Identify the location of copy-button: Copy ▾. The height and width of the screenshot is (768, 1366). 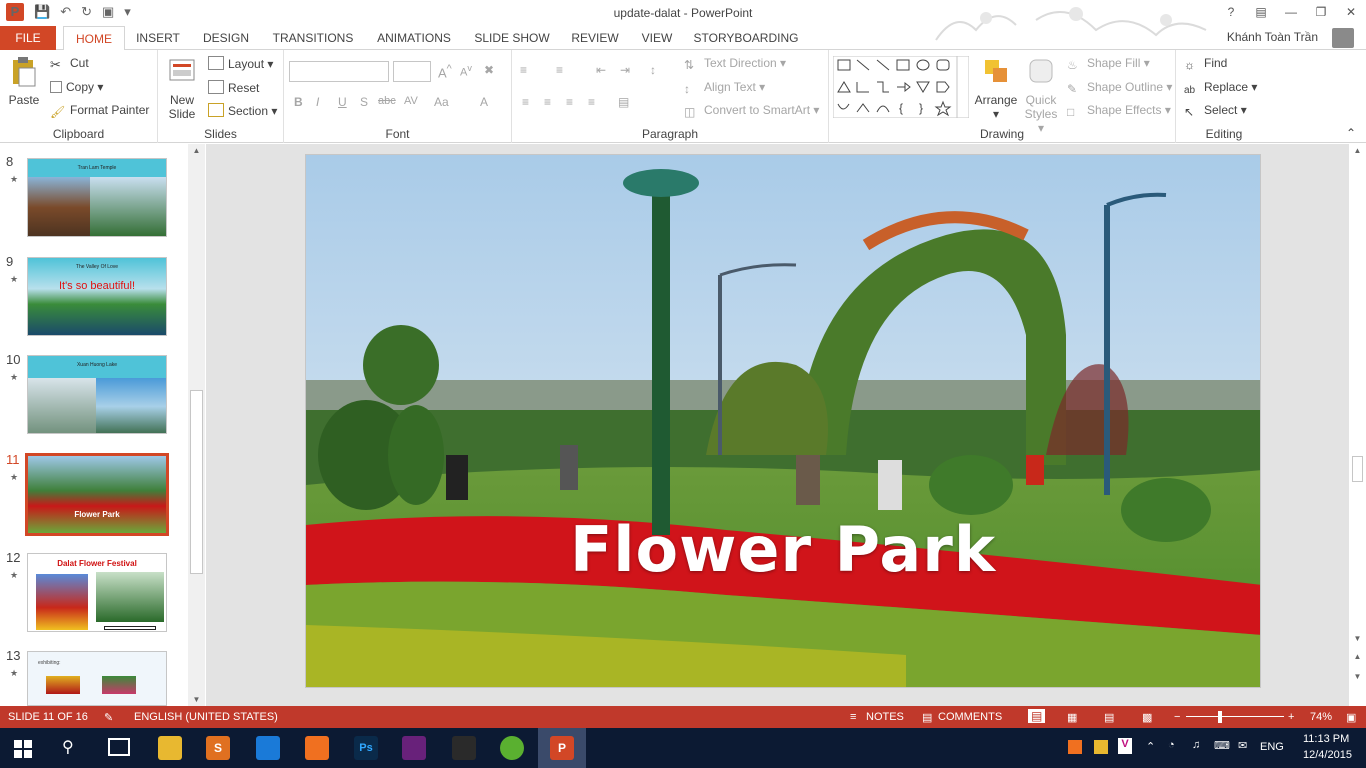
(76, 87).